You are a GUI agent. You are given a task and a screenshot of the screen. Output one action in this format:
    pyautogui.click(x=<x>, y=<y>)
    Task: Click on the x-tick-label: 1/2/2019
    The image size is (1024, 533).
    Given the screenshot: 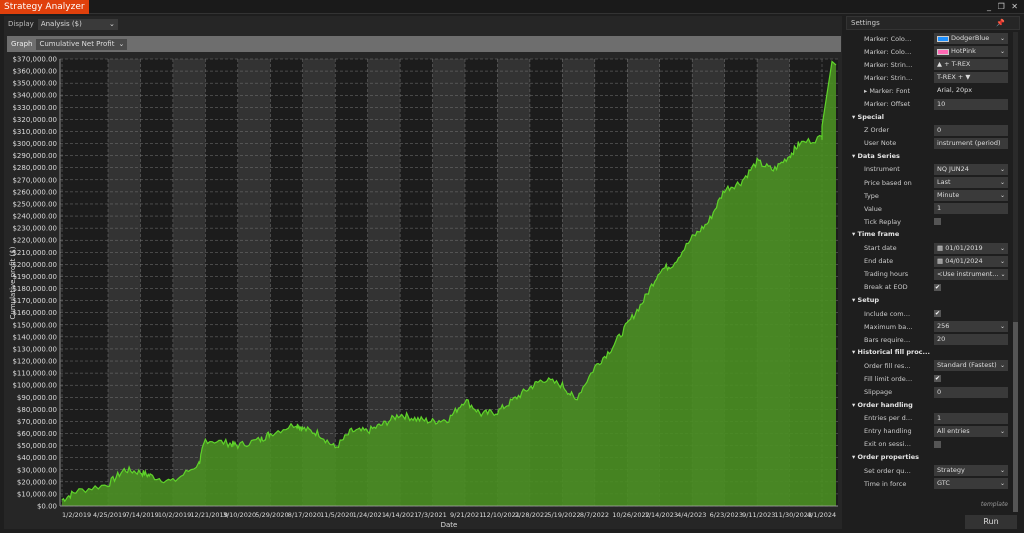 What is the action you would take?
    pyautogui.click(x=76, y=515)
    